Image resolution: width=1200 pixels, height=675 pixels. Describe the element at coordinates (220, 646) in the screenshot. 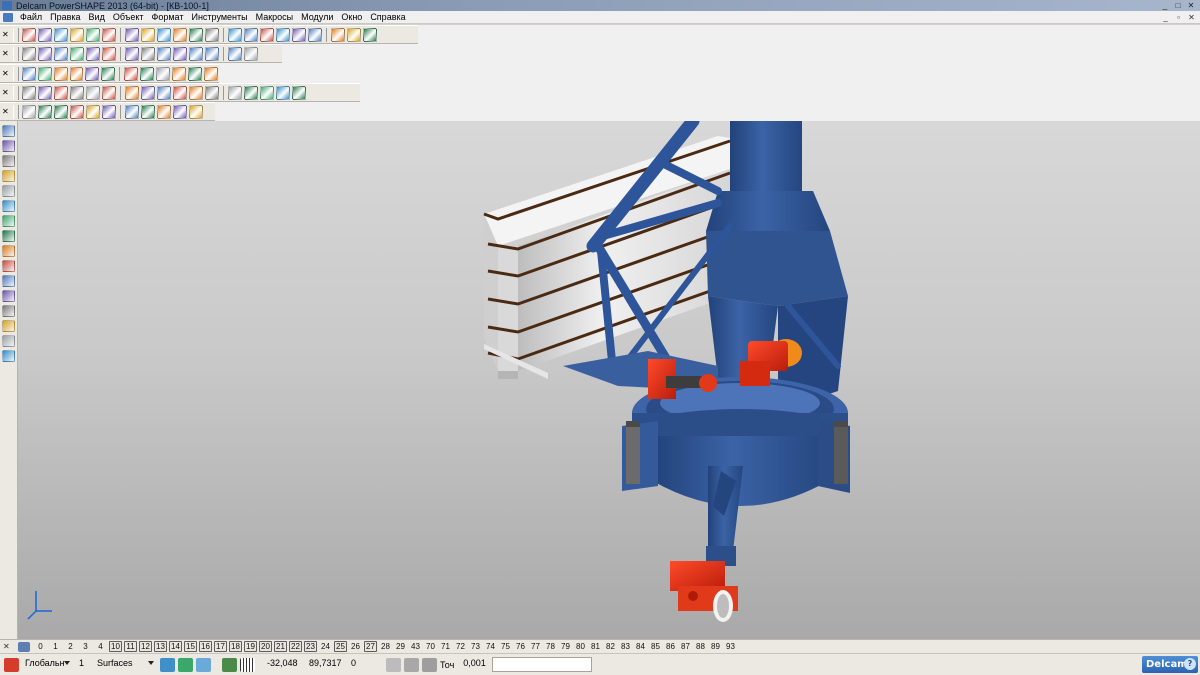

I see `level-17: 17` at that location.